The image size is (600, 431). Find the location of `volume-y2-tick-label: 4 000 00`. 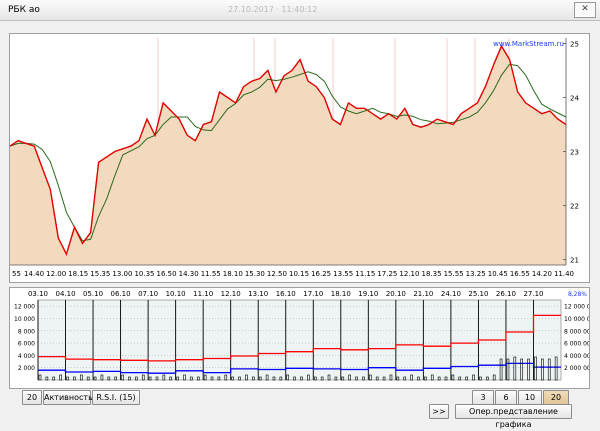

volume-y2-tick-label: 4 000 00 is located at coordinates (576, 356).